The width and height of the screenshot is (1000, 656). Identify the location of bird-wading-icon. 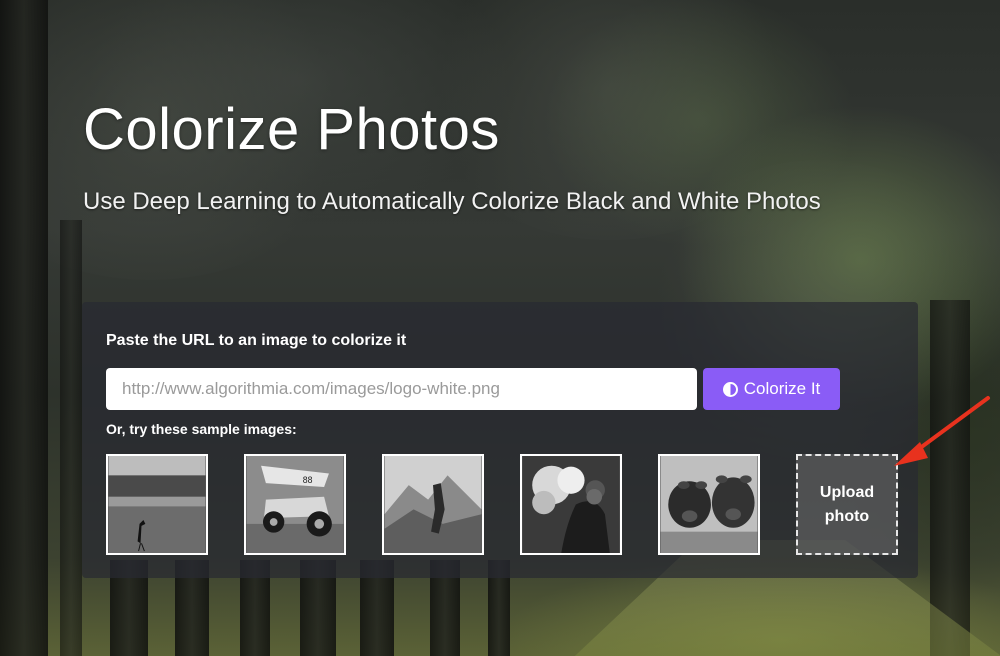
(157, 504).